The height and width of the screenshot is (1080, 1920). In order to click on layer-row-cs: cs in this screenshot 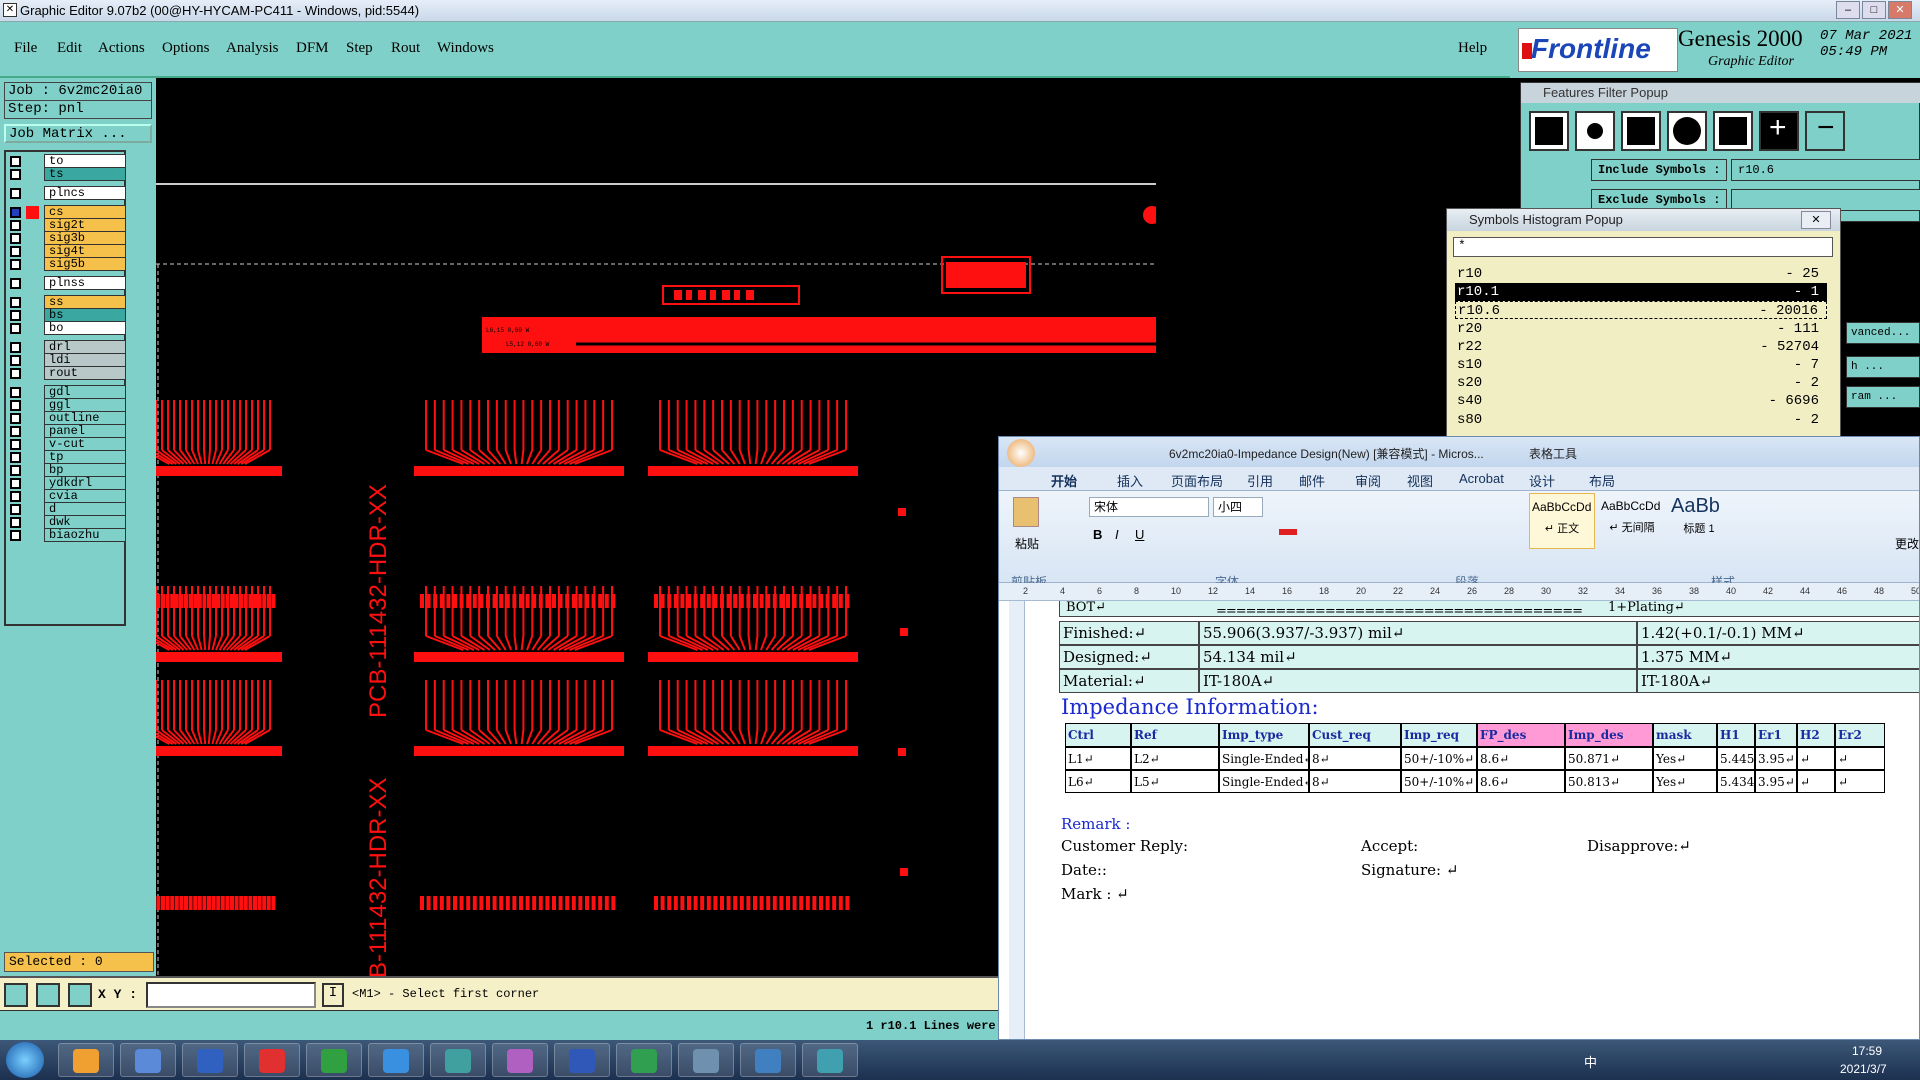, I will do `click(67, 212)`.